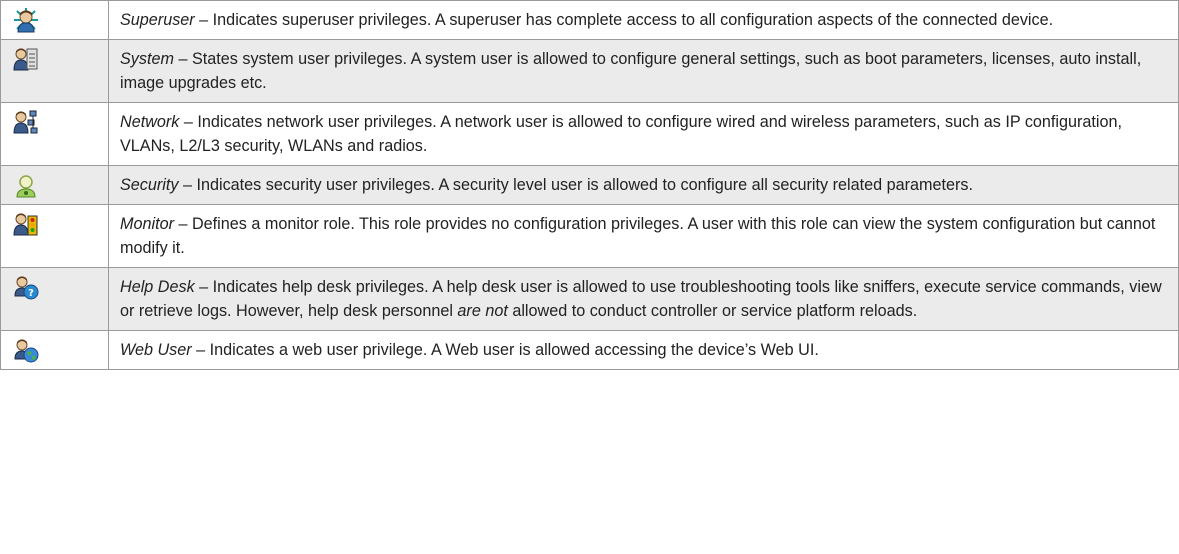 The image size is (1179, 554). Describe the element at coordinates (26, 186) in the screenshot. I see `security-user-icon` at that location.